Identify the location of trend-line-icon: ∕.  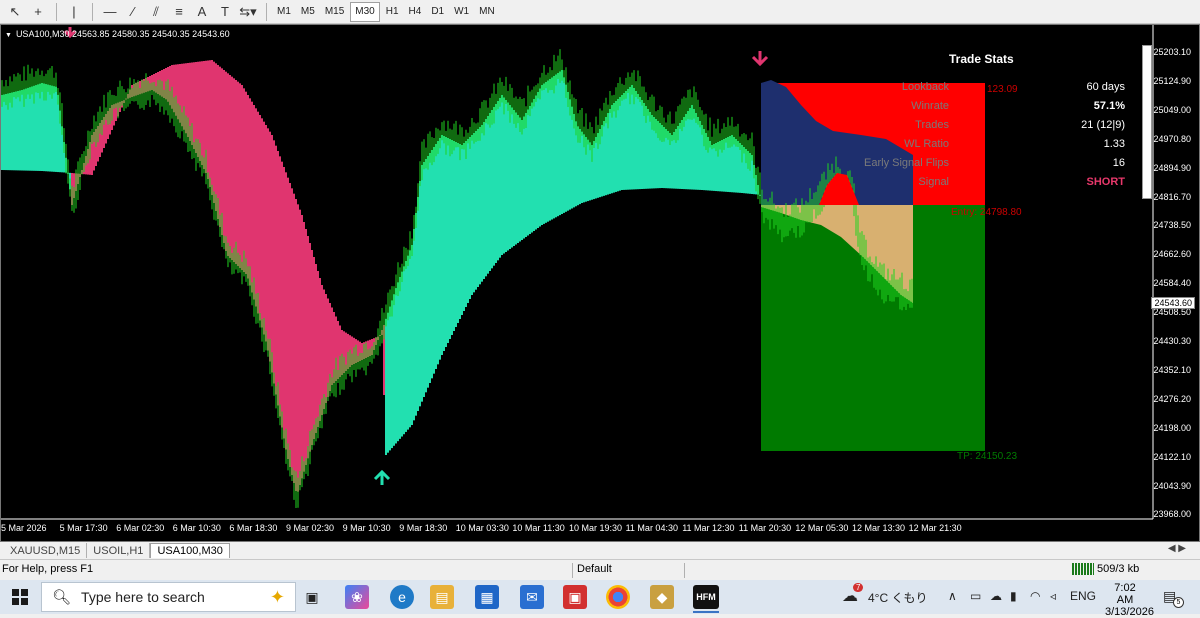
(133, 12).